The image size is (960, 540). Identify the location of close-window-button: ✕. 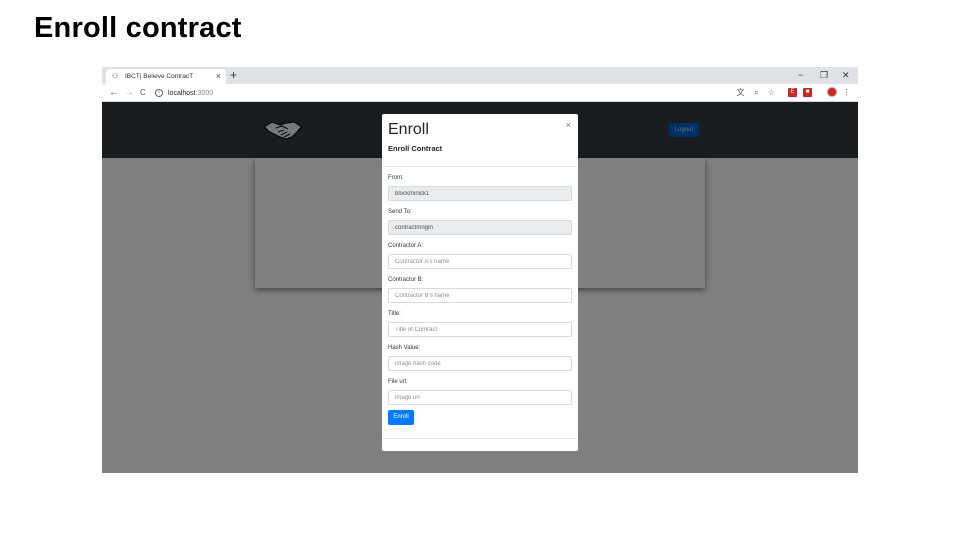
(846, 75).